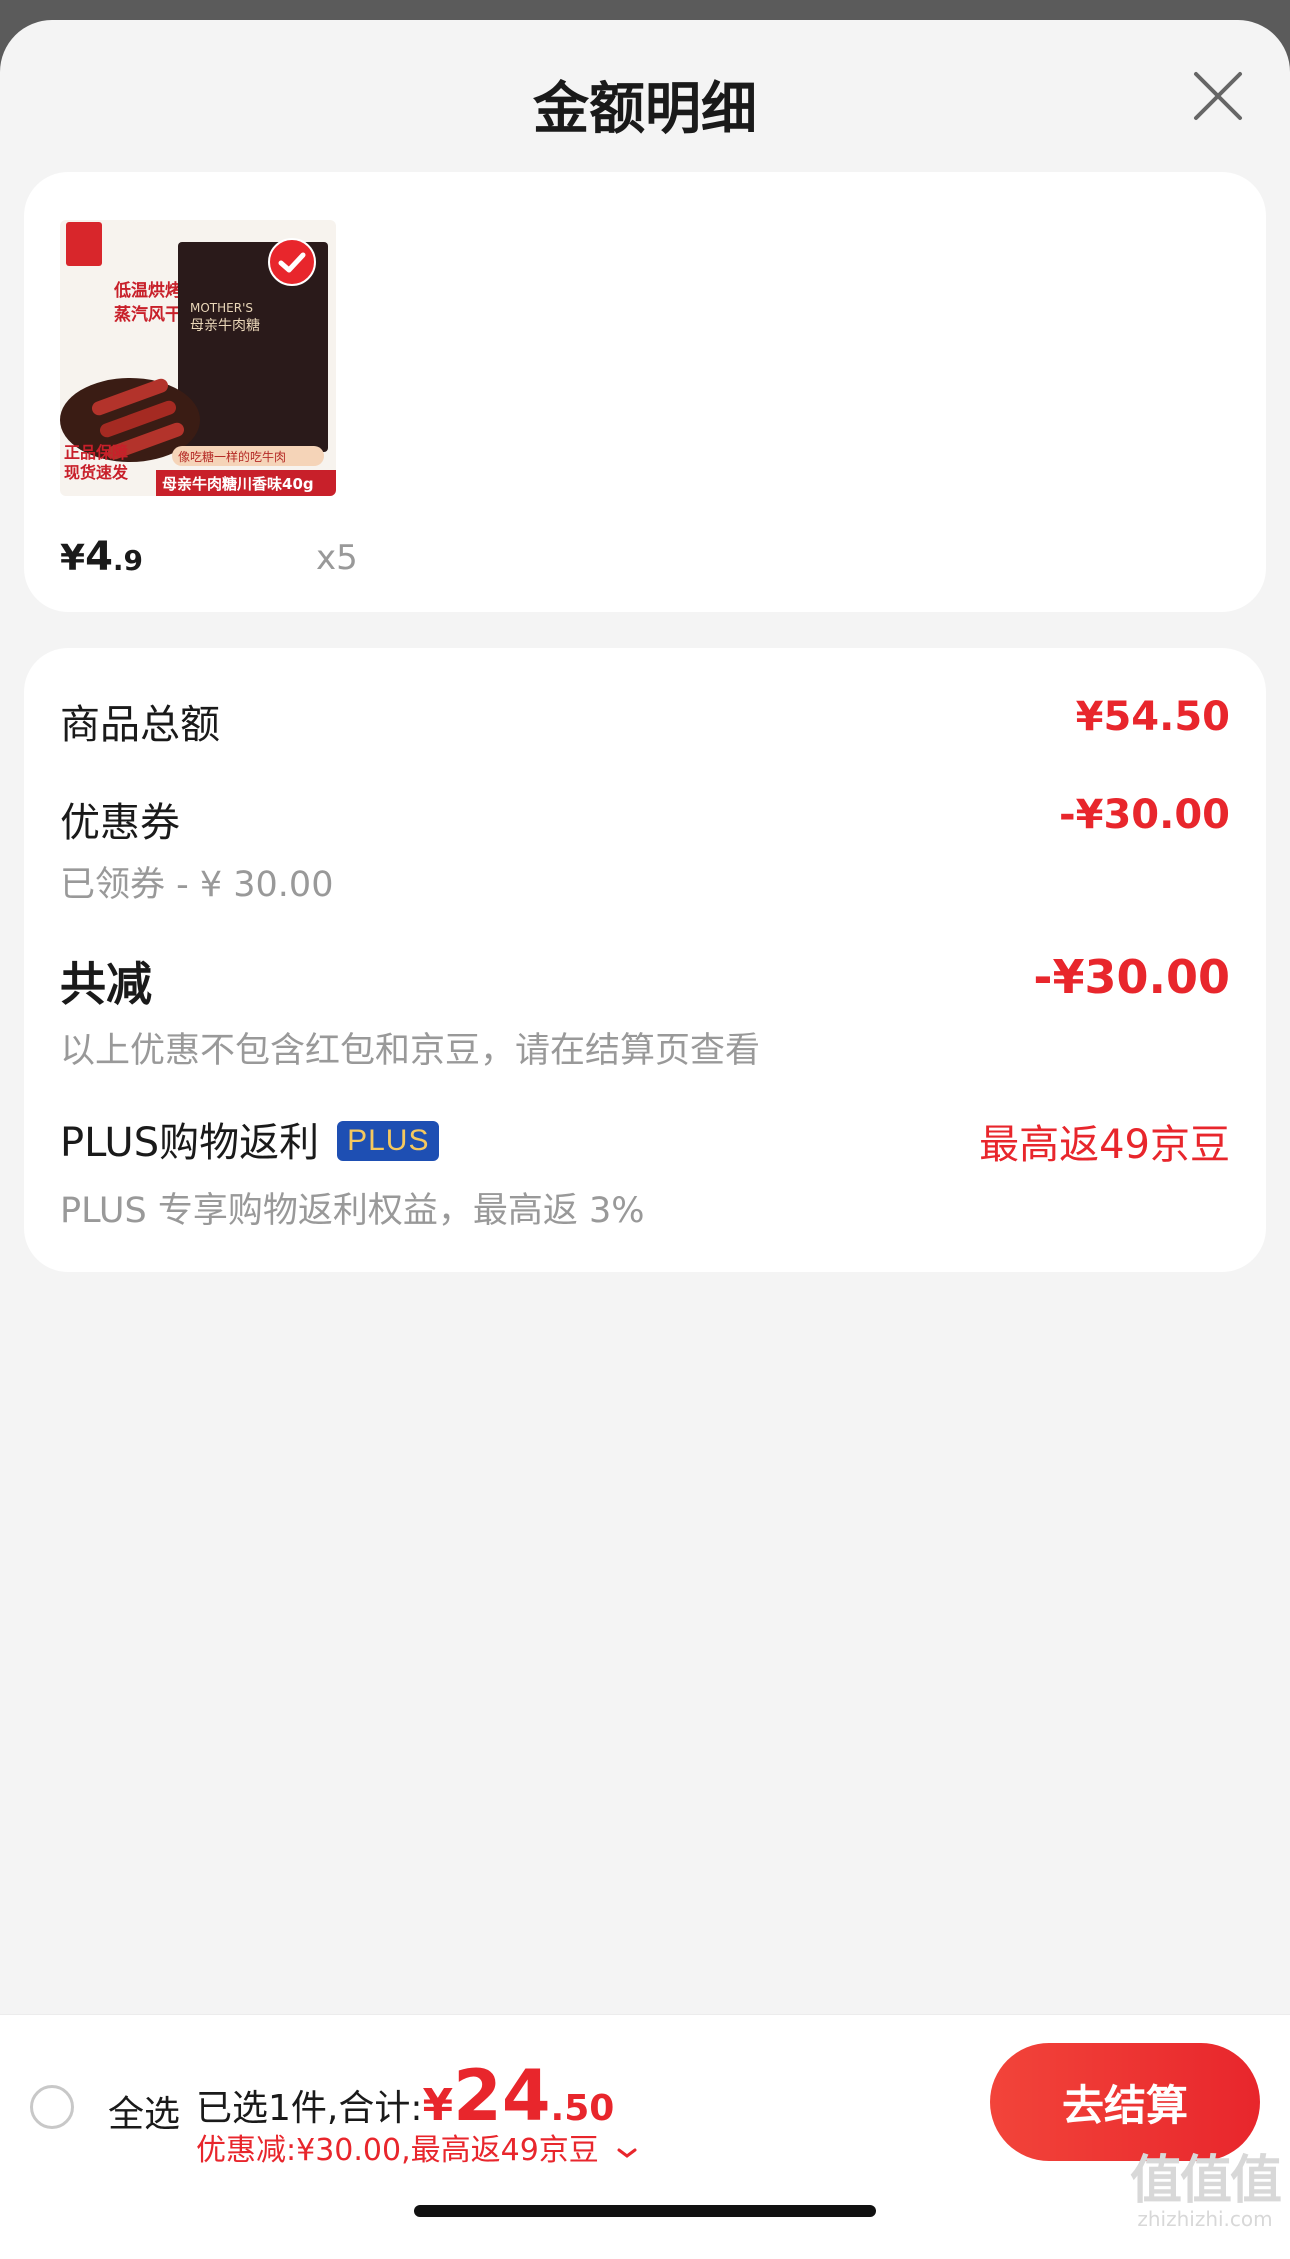  Describe the element at coordinates (645, 109) in the screenshot. I see `page-title: 金额明细` at that location.